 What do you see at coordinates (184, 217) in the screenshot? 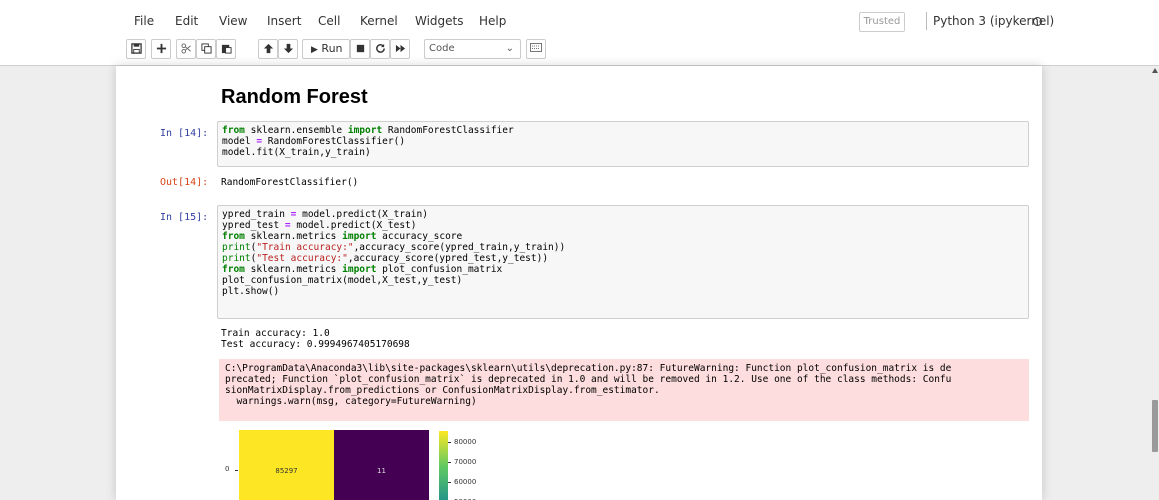
I see `in-prompt-15: In [15]:` at bounding box center [184, 217].